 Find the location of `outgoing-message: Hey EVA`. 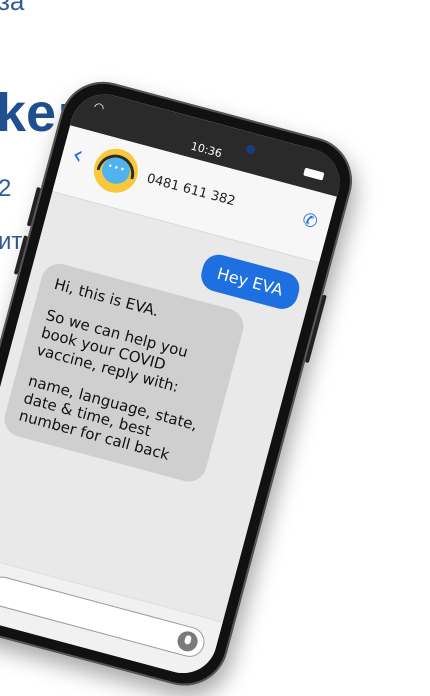

outgoing-message: Hey EVA is located at coordinates (250, 282).